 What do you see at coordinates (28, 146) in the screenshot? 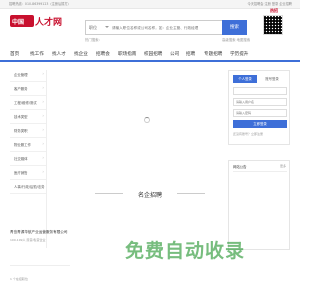
I see `sidebar-item: 物业服工作 ›` at bounding box center [28, 146].